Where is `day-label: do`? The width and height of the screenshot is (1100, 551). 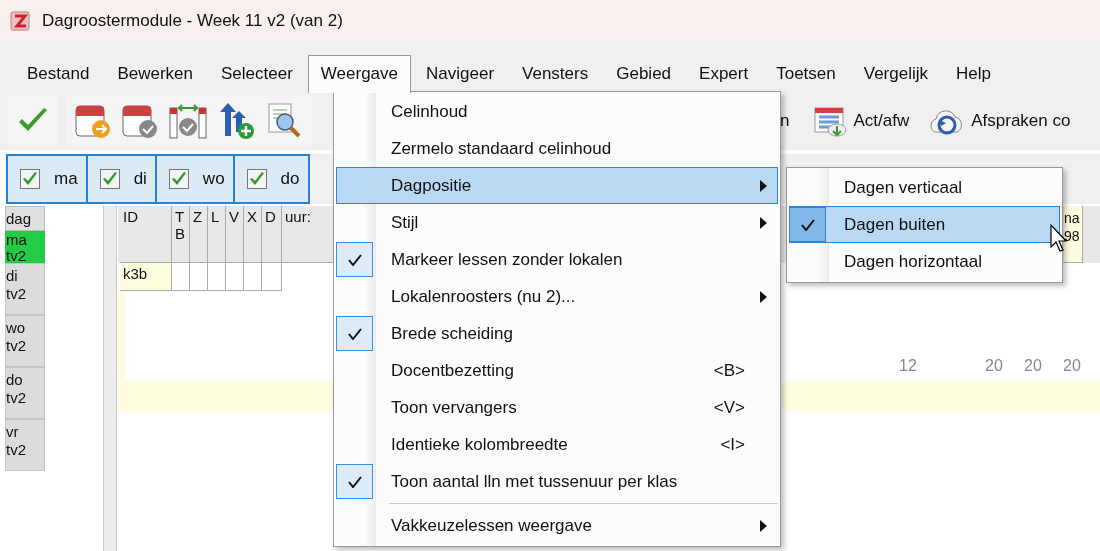 day-label: do is located at coordinates (290, 179).